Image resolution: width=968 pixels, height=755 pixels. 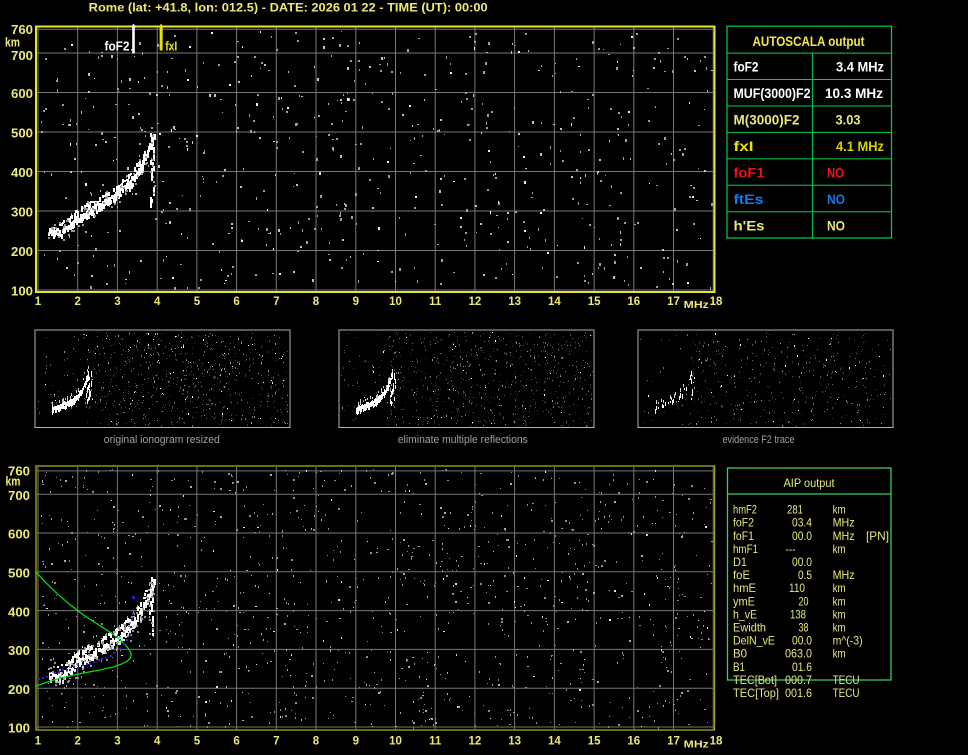 What do you see at coordinates (848, 641) in the screenshot?
I see `svg-text: m^(-3)` at bounding box center [848, 641].